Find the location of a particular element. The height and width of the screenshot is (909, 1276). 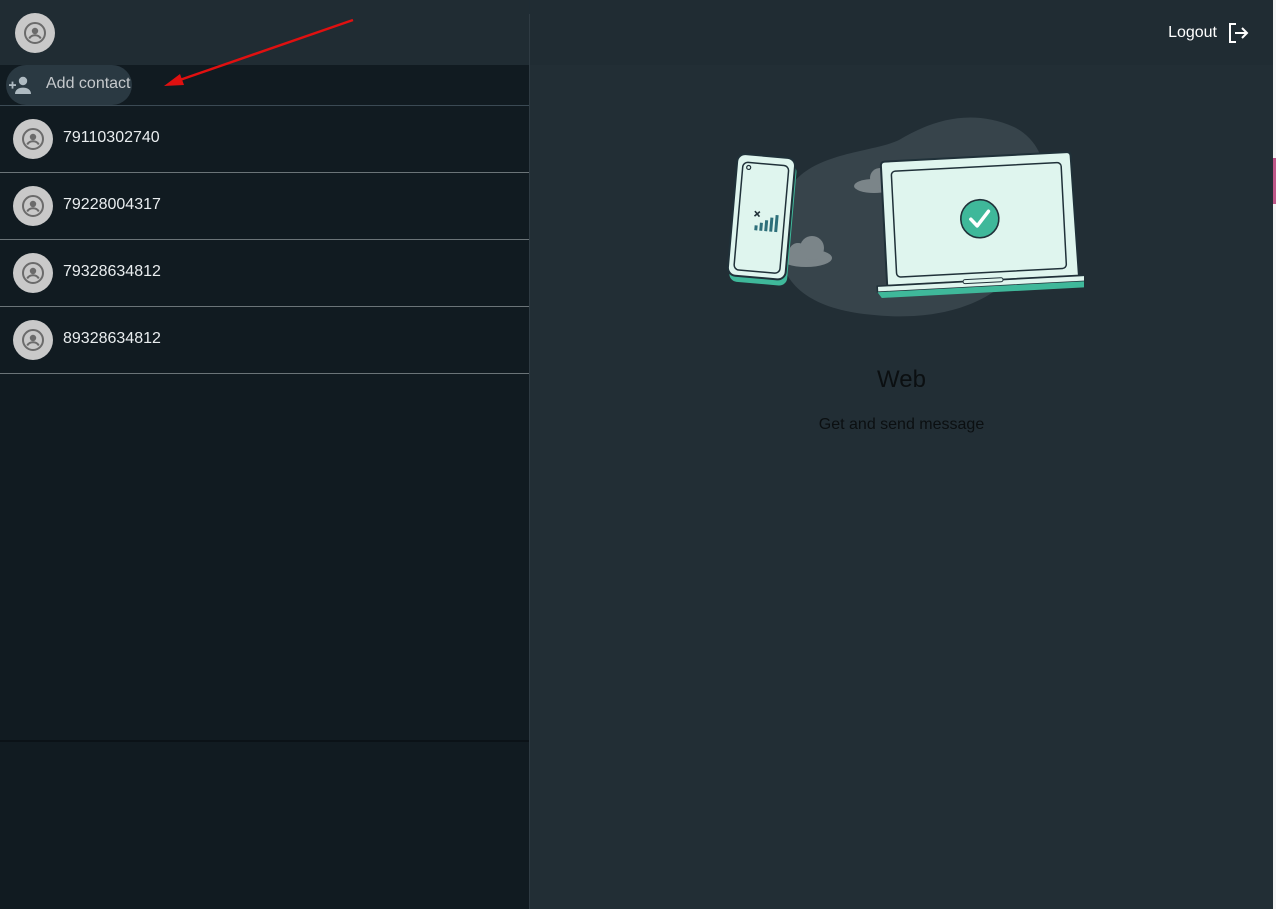

contact-item: 89328634812 is located at coordinates (264, 340).